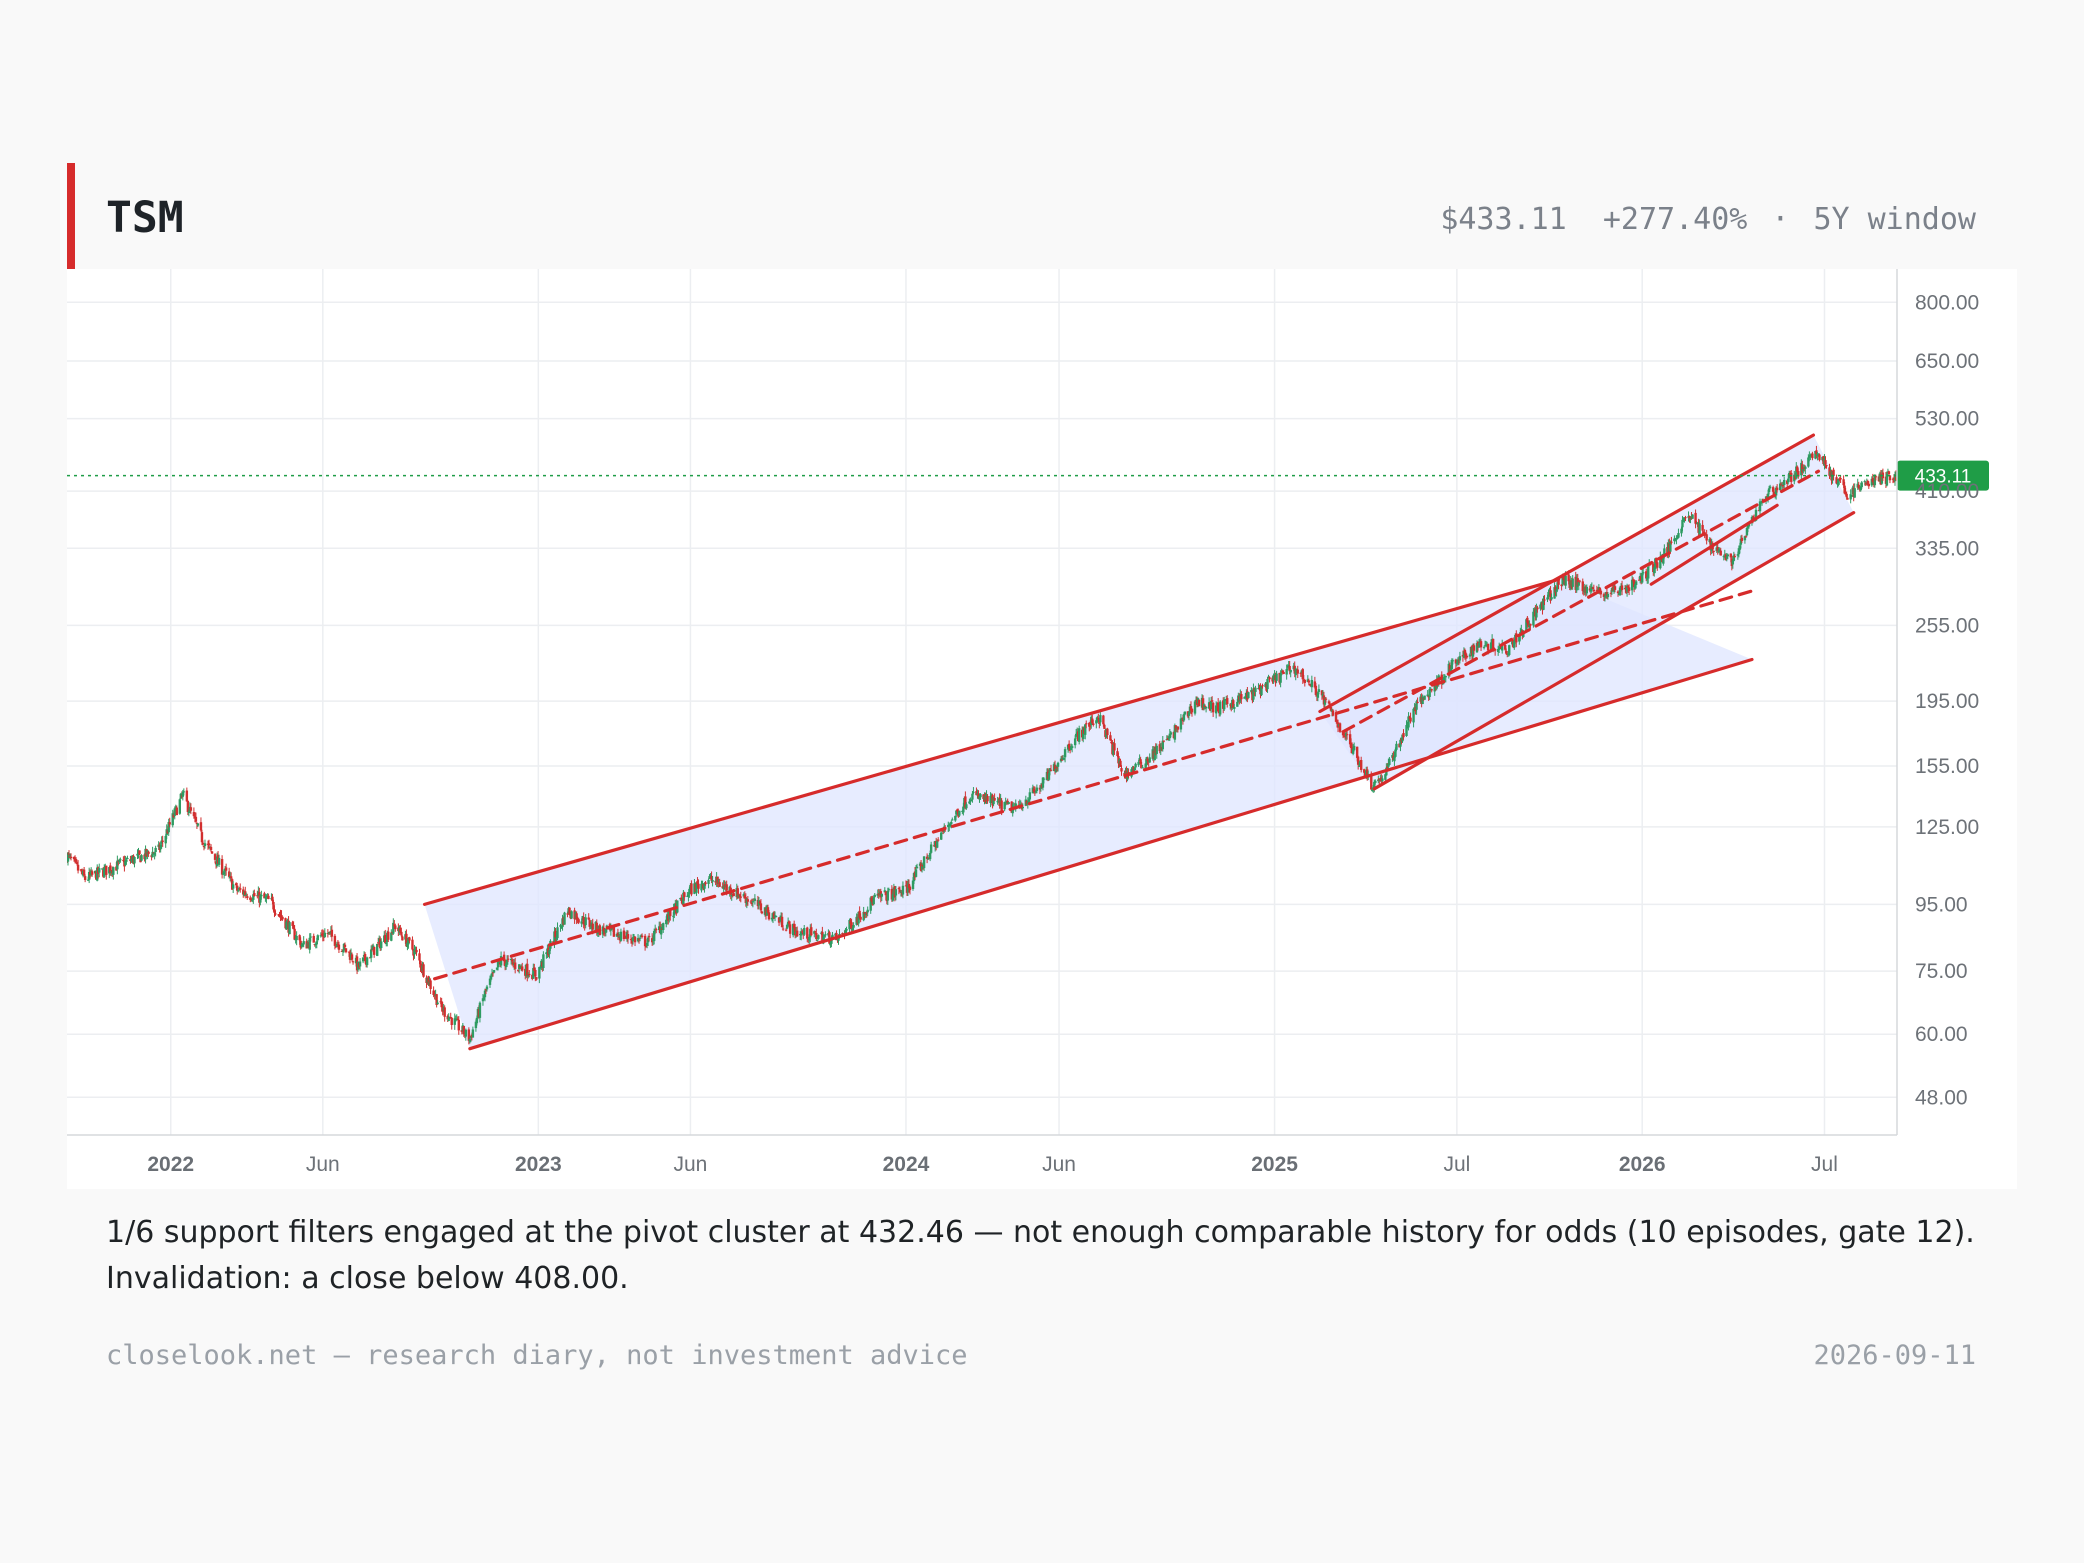 The image size is (2084, 1563). I want to click on quote-summary: $433.11 +277.40% · 5Y window, so click(1708, 220).